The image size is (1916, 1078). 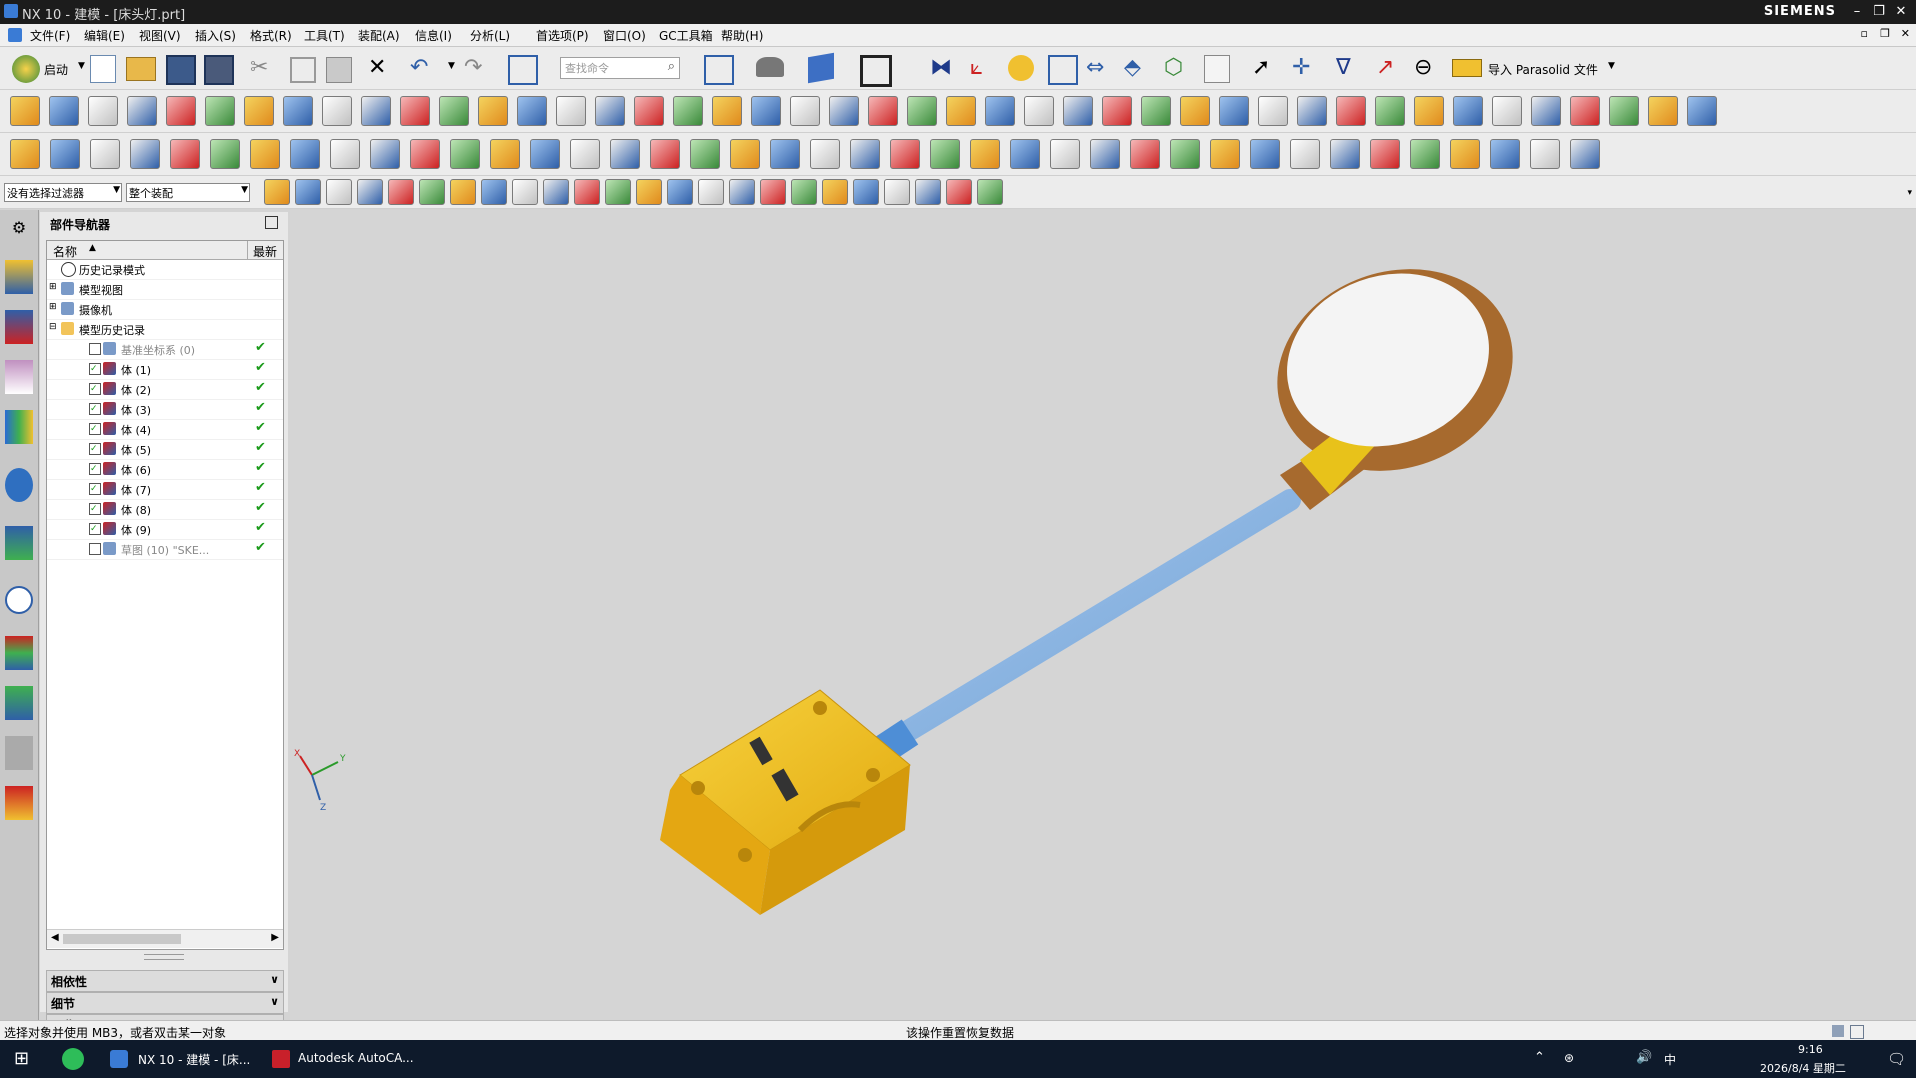 I want to click on fit-view-icon, so click(x=719, y=70).